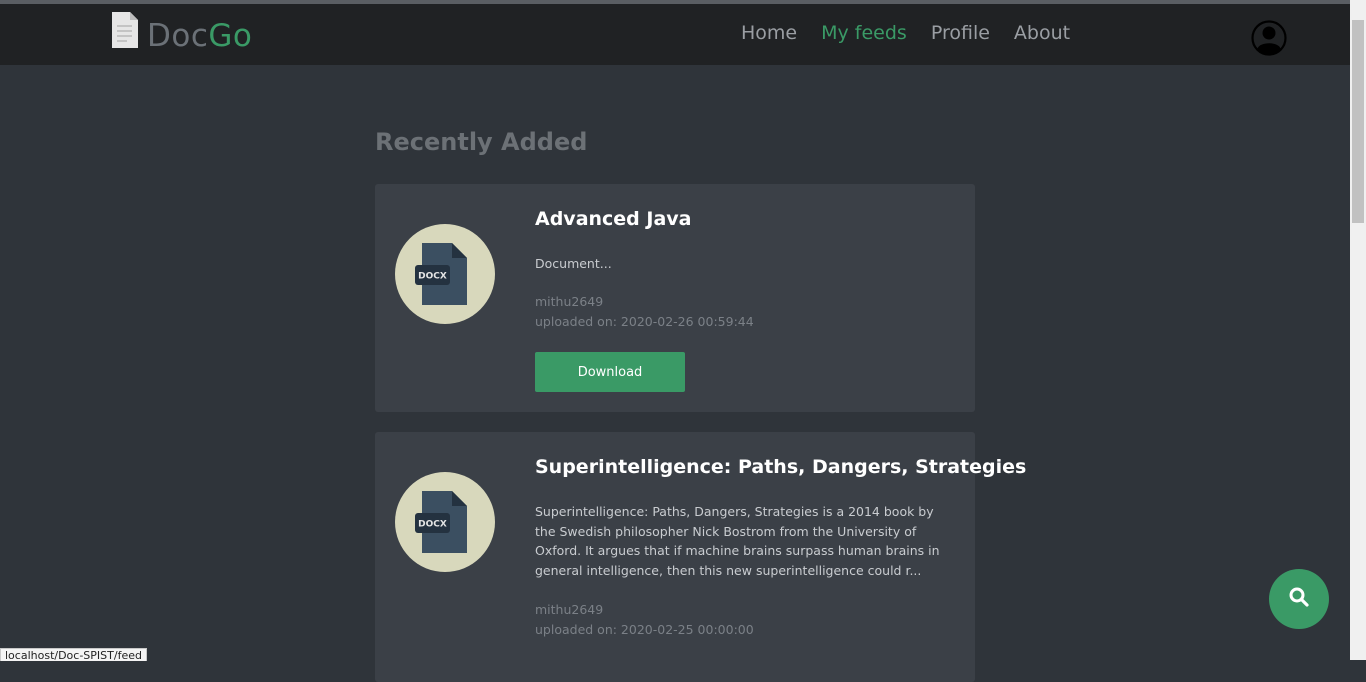 Image resolution: width=1366 pixels, height=682 pixels. What do you see at coordinates (960, 33) in the screenshot?
I see `nav-profile: Profile` at bounding box center [960, 33].